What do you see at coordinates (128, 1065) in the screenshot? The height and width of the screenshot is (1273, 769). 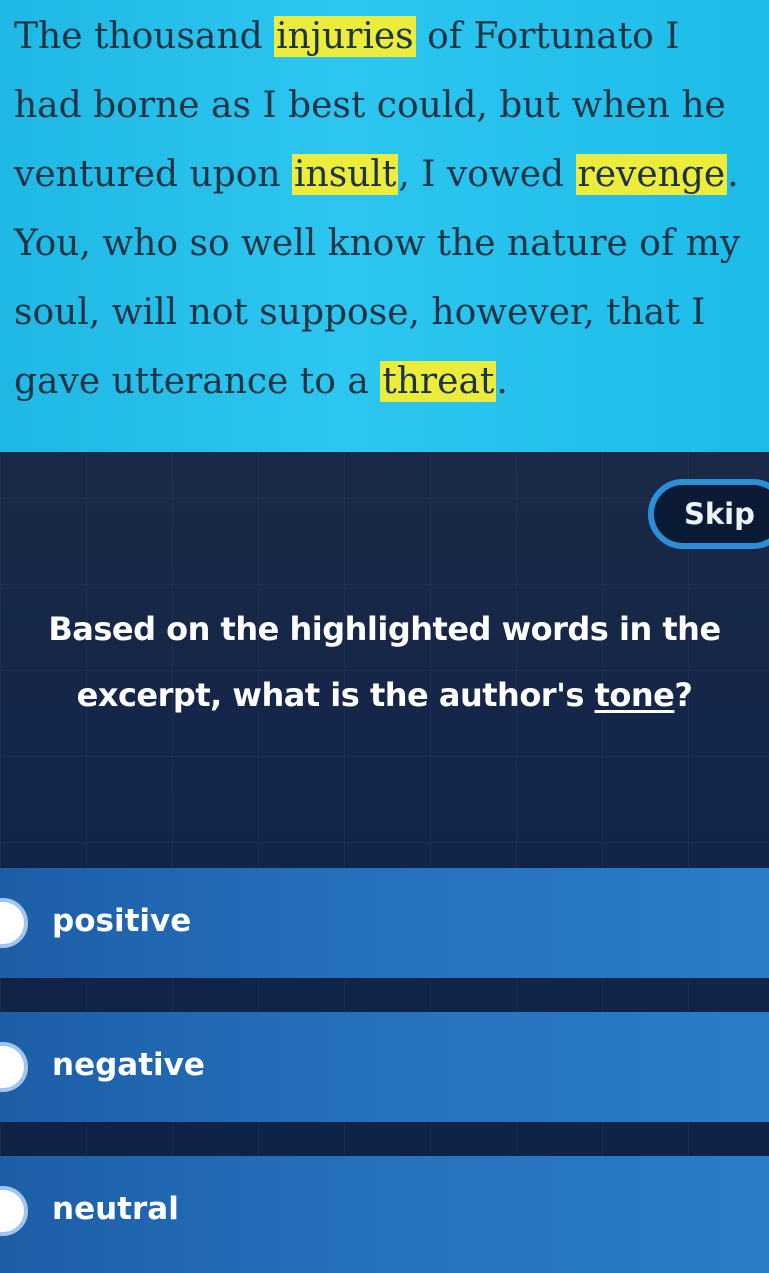 I see `answer-option-label: negative` at bounding box center [128, 1065].